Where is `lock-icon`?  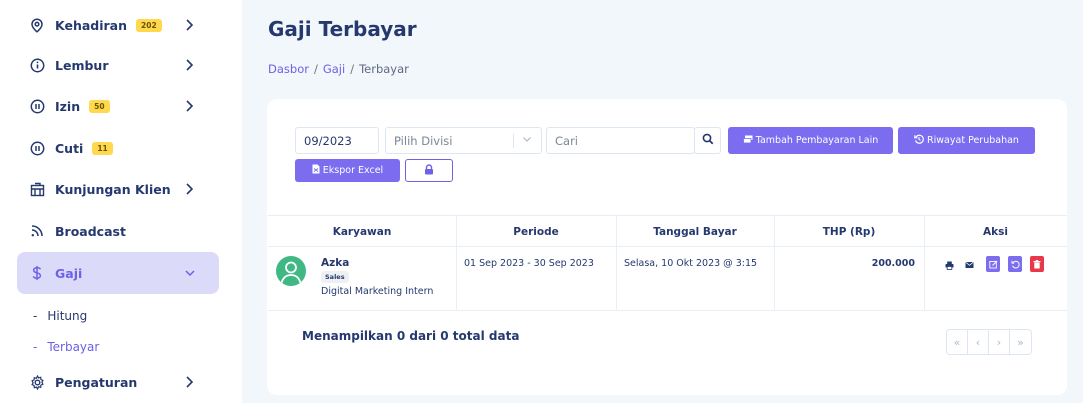 lock-icon is located at coordinates (429, 170).